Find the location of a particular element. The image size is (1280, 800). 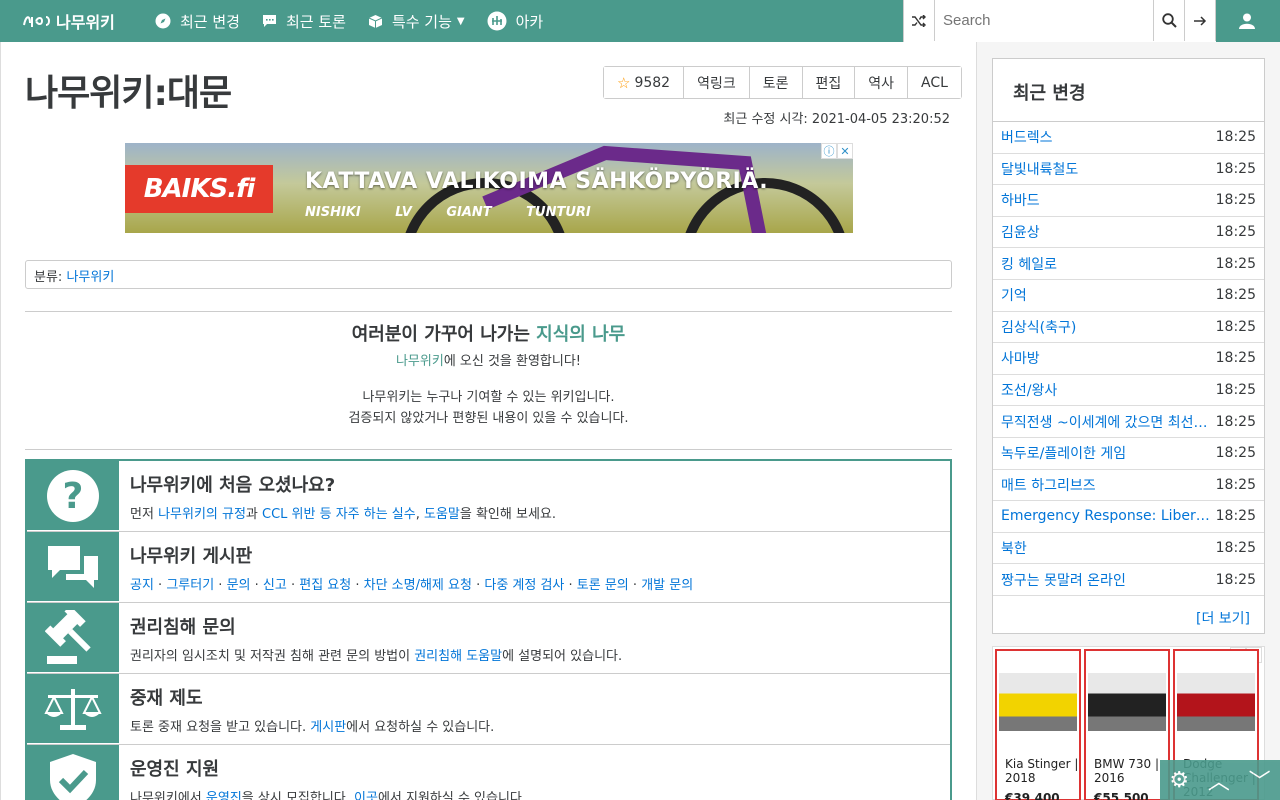

star-button: ☆ 9582 is located at coordinates (644, 82).